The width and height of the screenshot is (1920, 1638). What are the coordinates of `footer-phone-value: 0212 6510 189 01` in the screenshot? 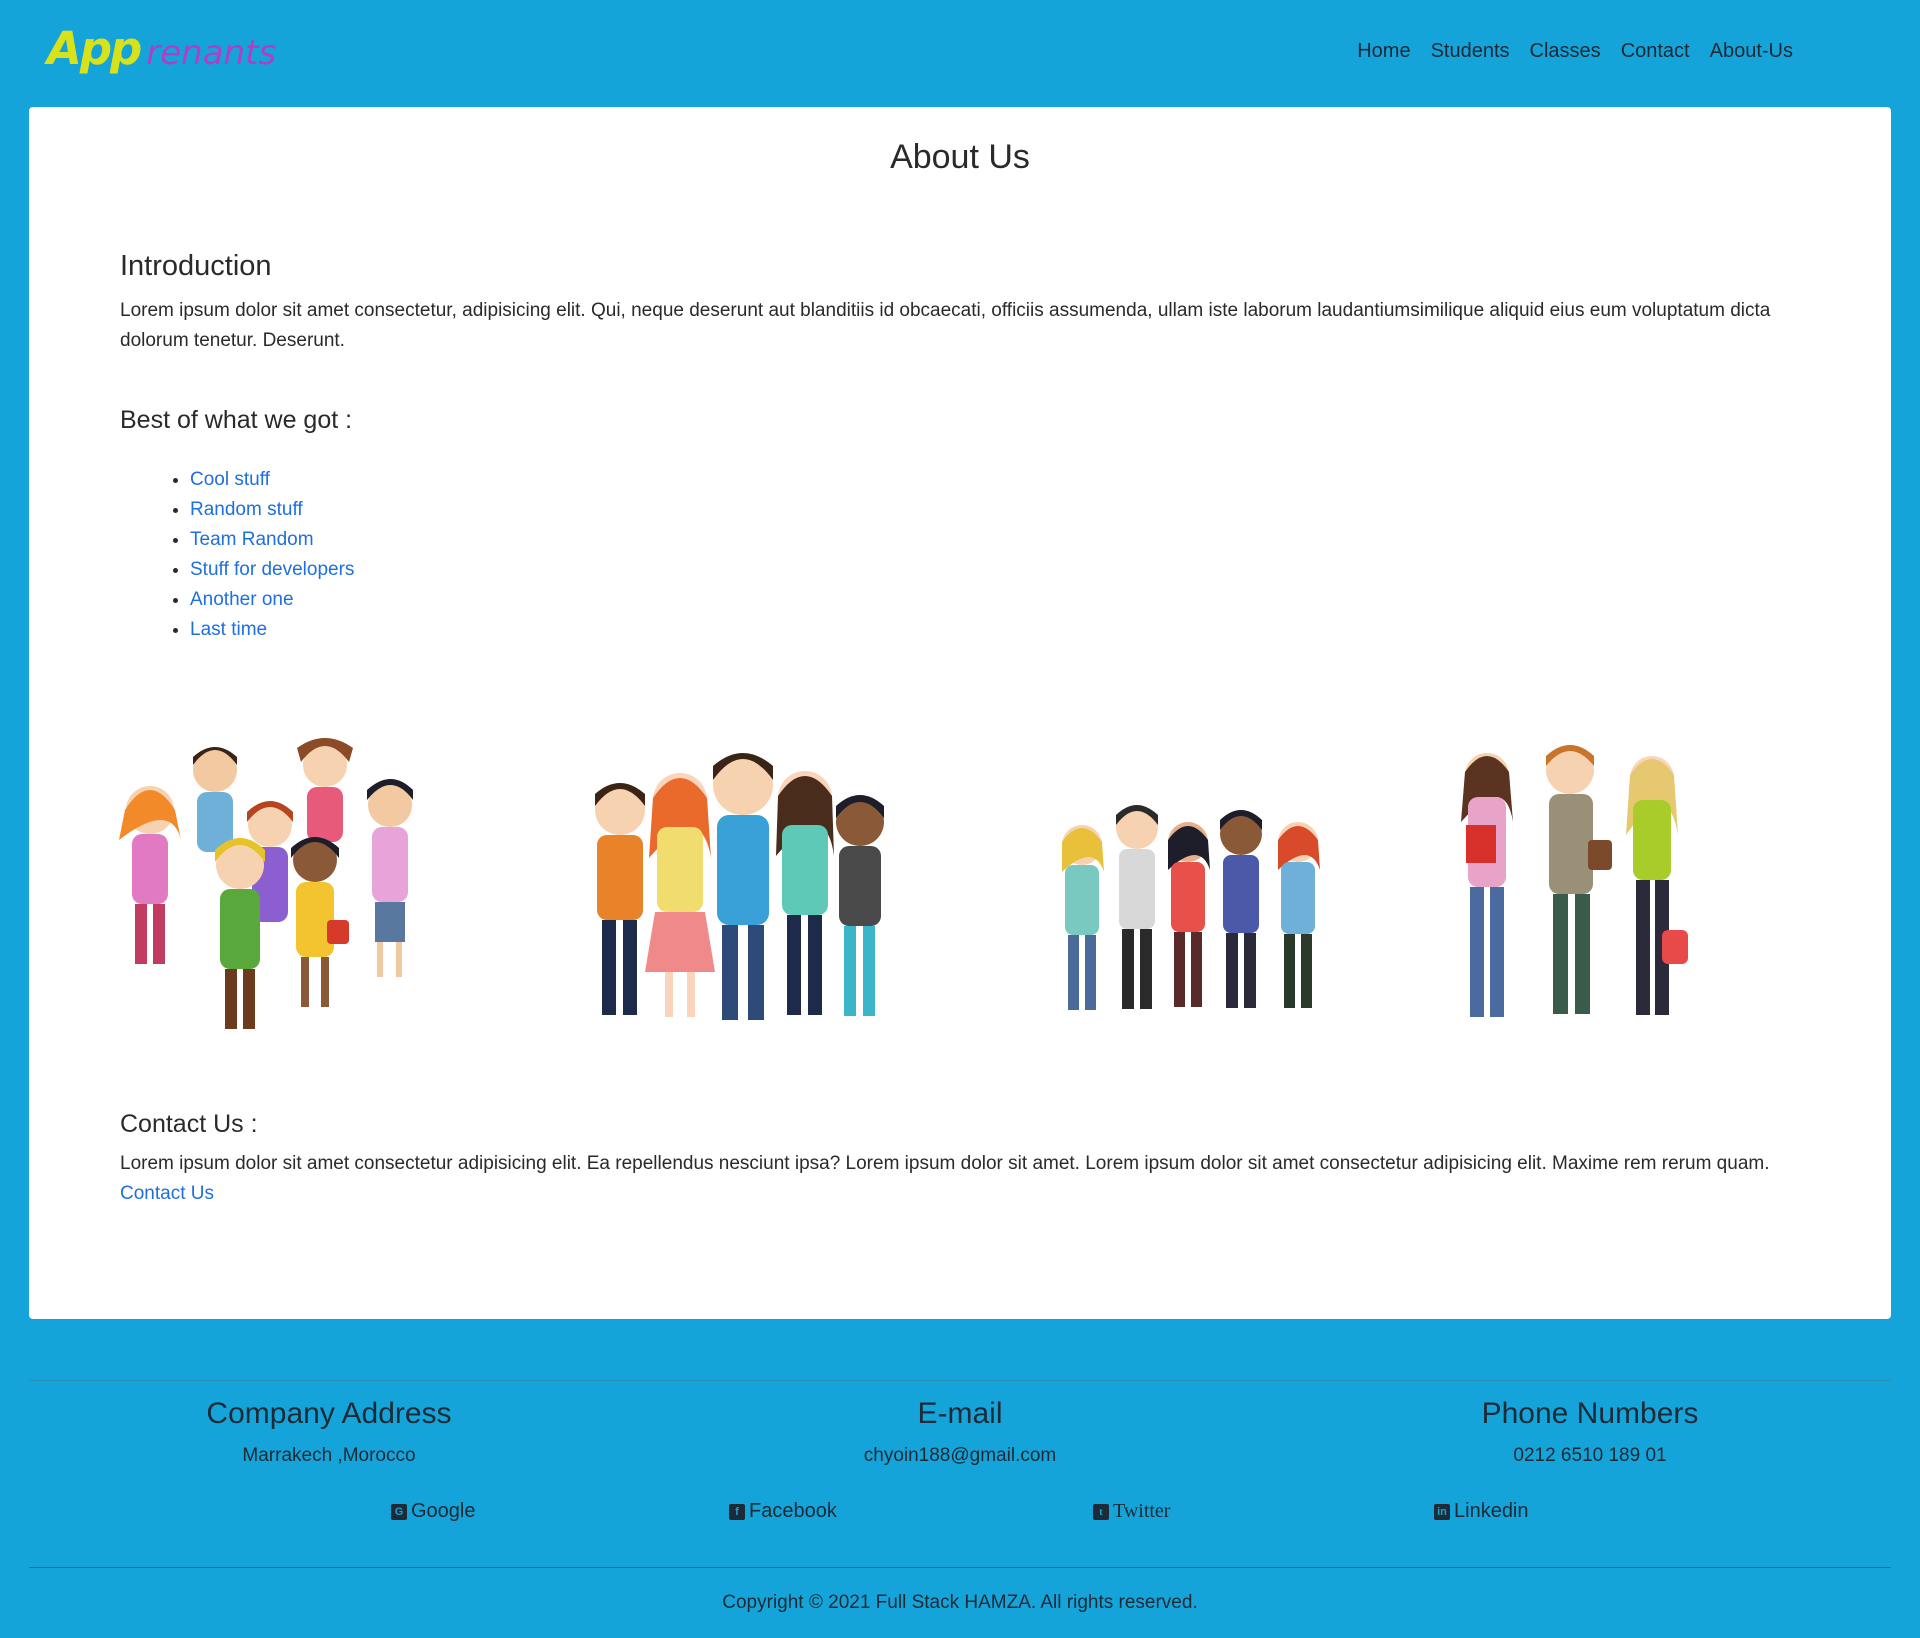 It's located at (1590, 1455).